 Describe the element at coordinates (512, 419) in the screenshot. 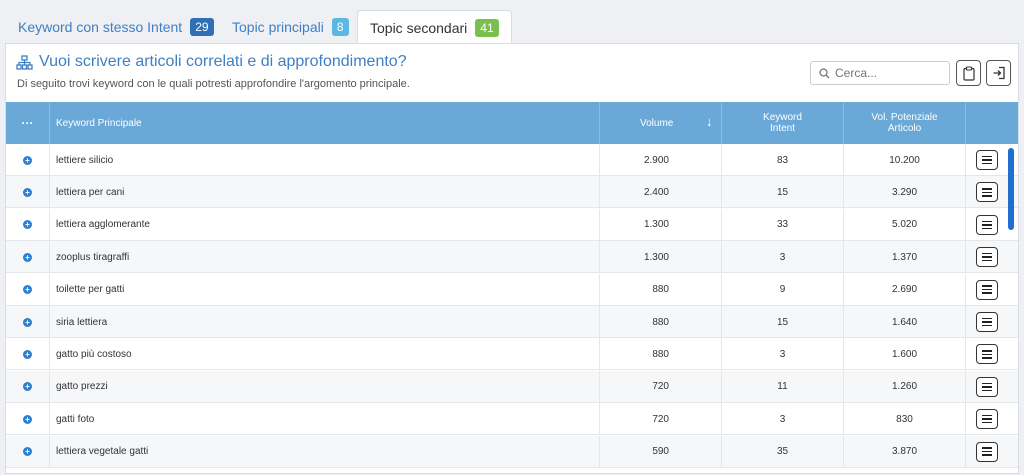

I see `table-row: + gatti foto 720 3 830` at that location.